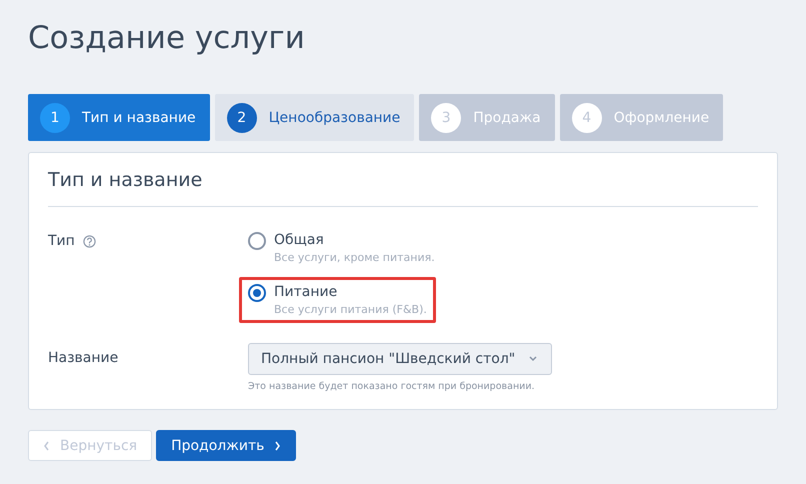  What do you see at coordinates (403, 180) in the screenshot?
I see `card-title: Тип и название` at bounding box center [403, 180].